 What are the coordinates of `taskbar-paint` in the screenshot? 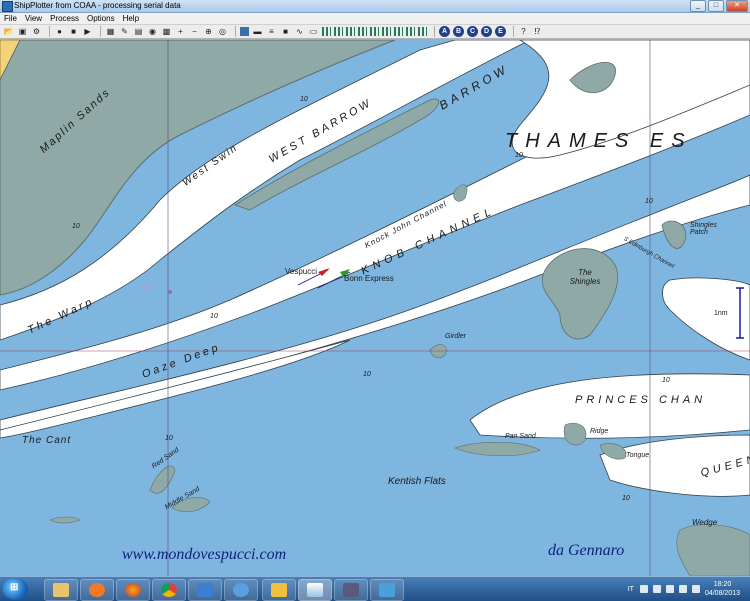 It's located at (279, 590).